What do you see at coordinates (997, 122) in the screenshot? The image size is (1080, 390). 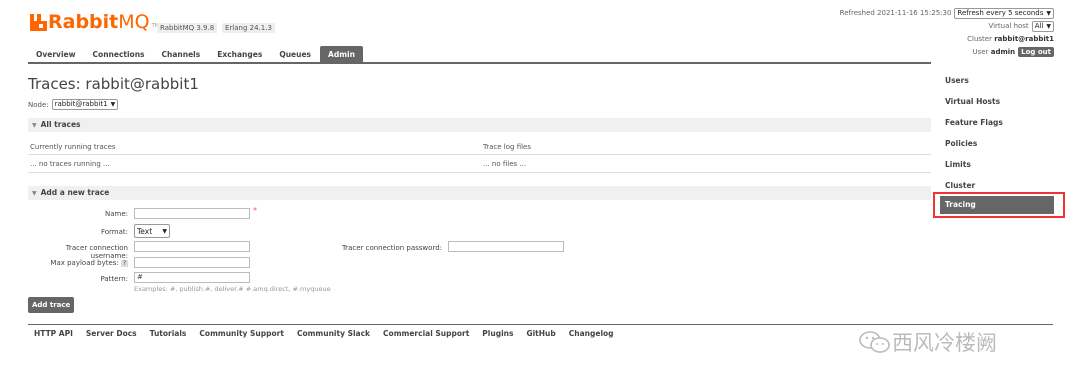 I see `sidemenu-item-feature-flags: Feature Flags` at bounding box center [997, 122].